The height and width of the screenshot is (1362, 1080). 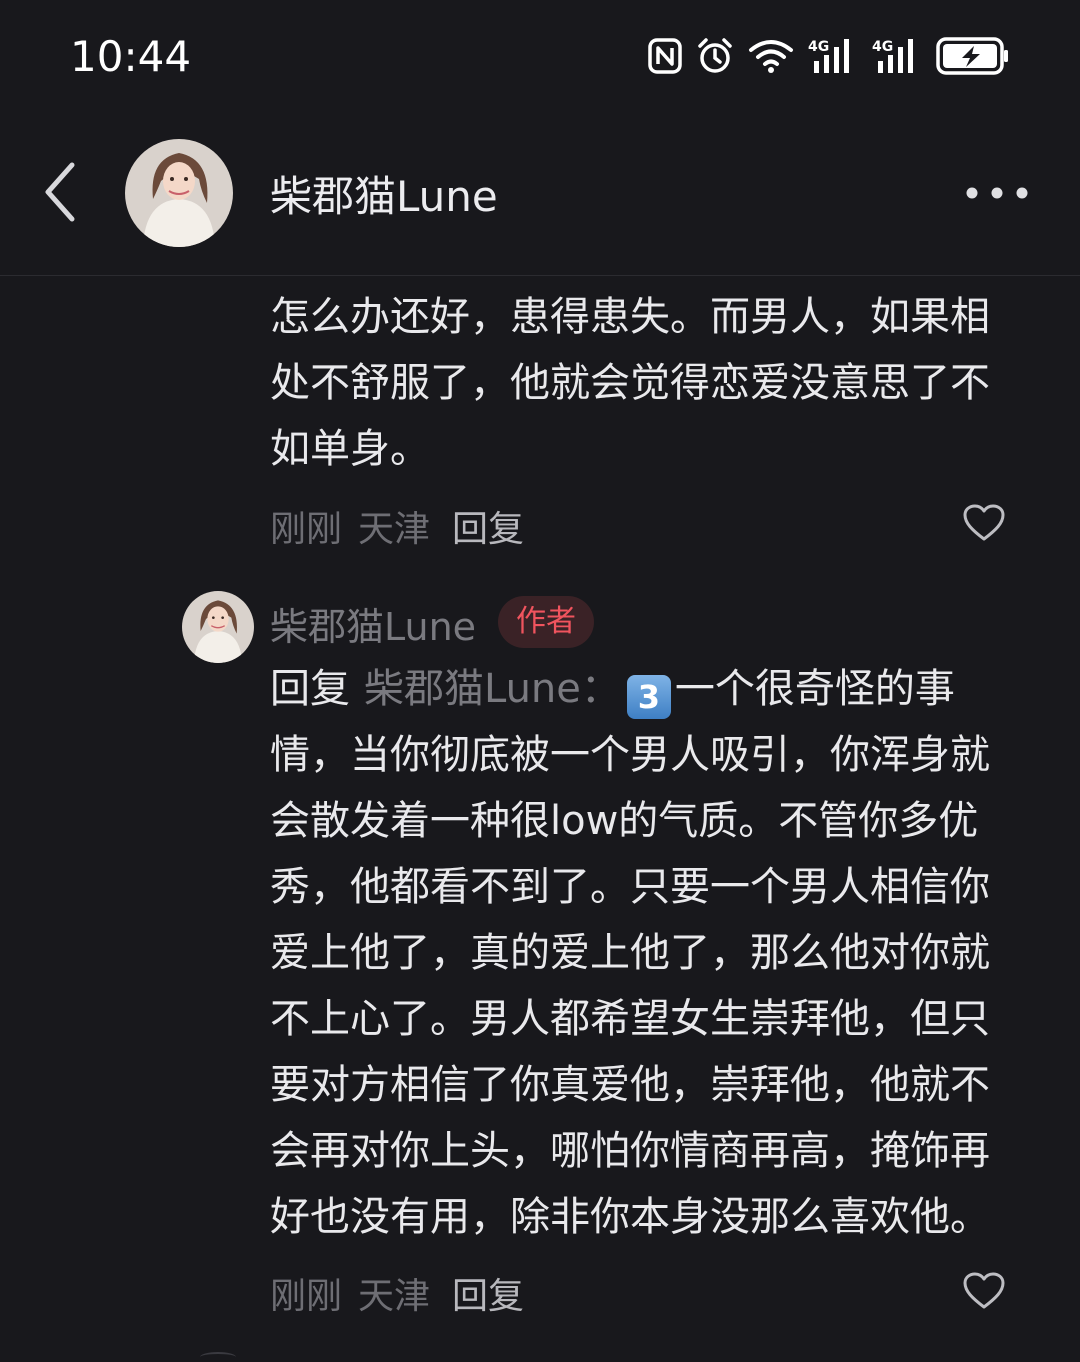 What do you see at coordinates (540, 57) in the screenshot?
I see `status-bar: 10:44 4G 4G` at bounding box center [540, 57].